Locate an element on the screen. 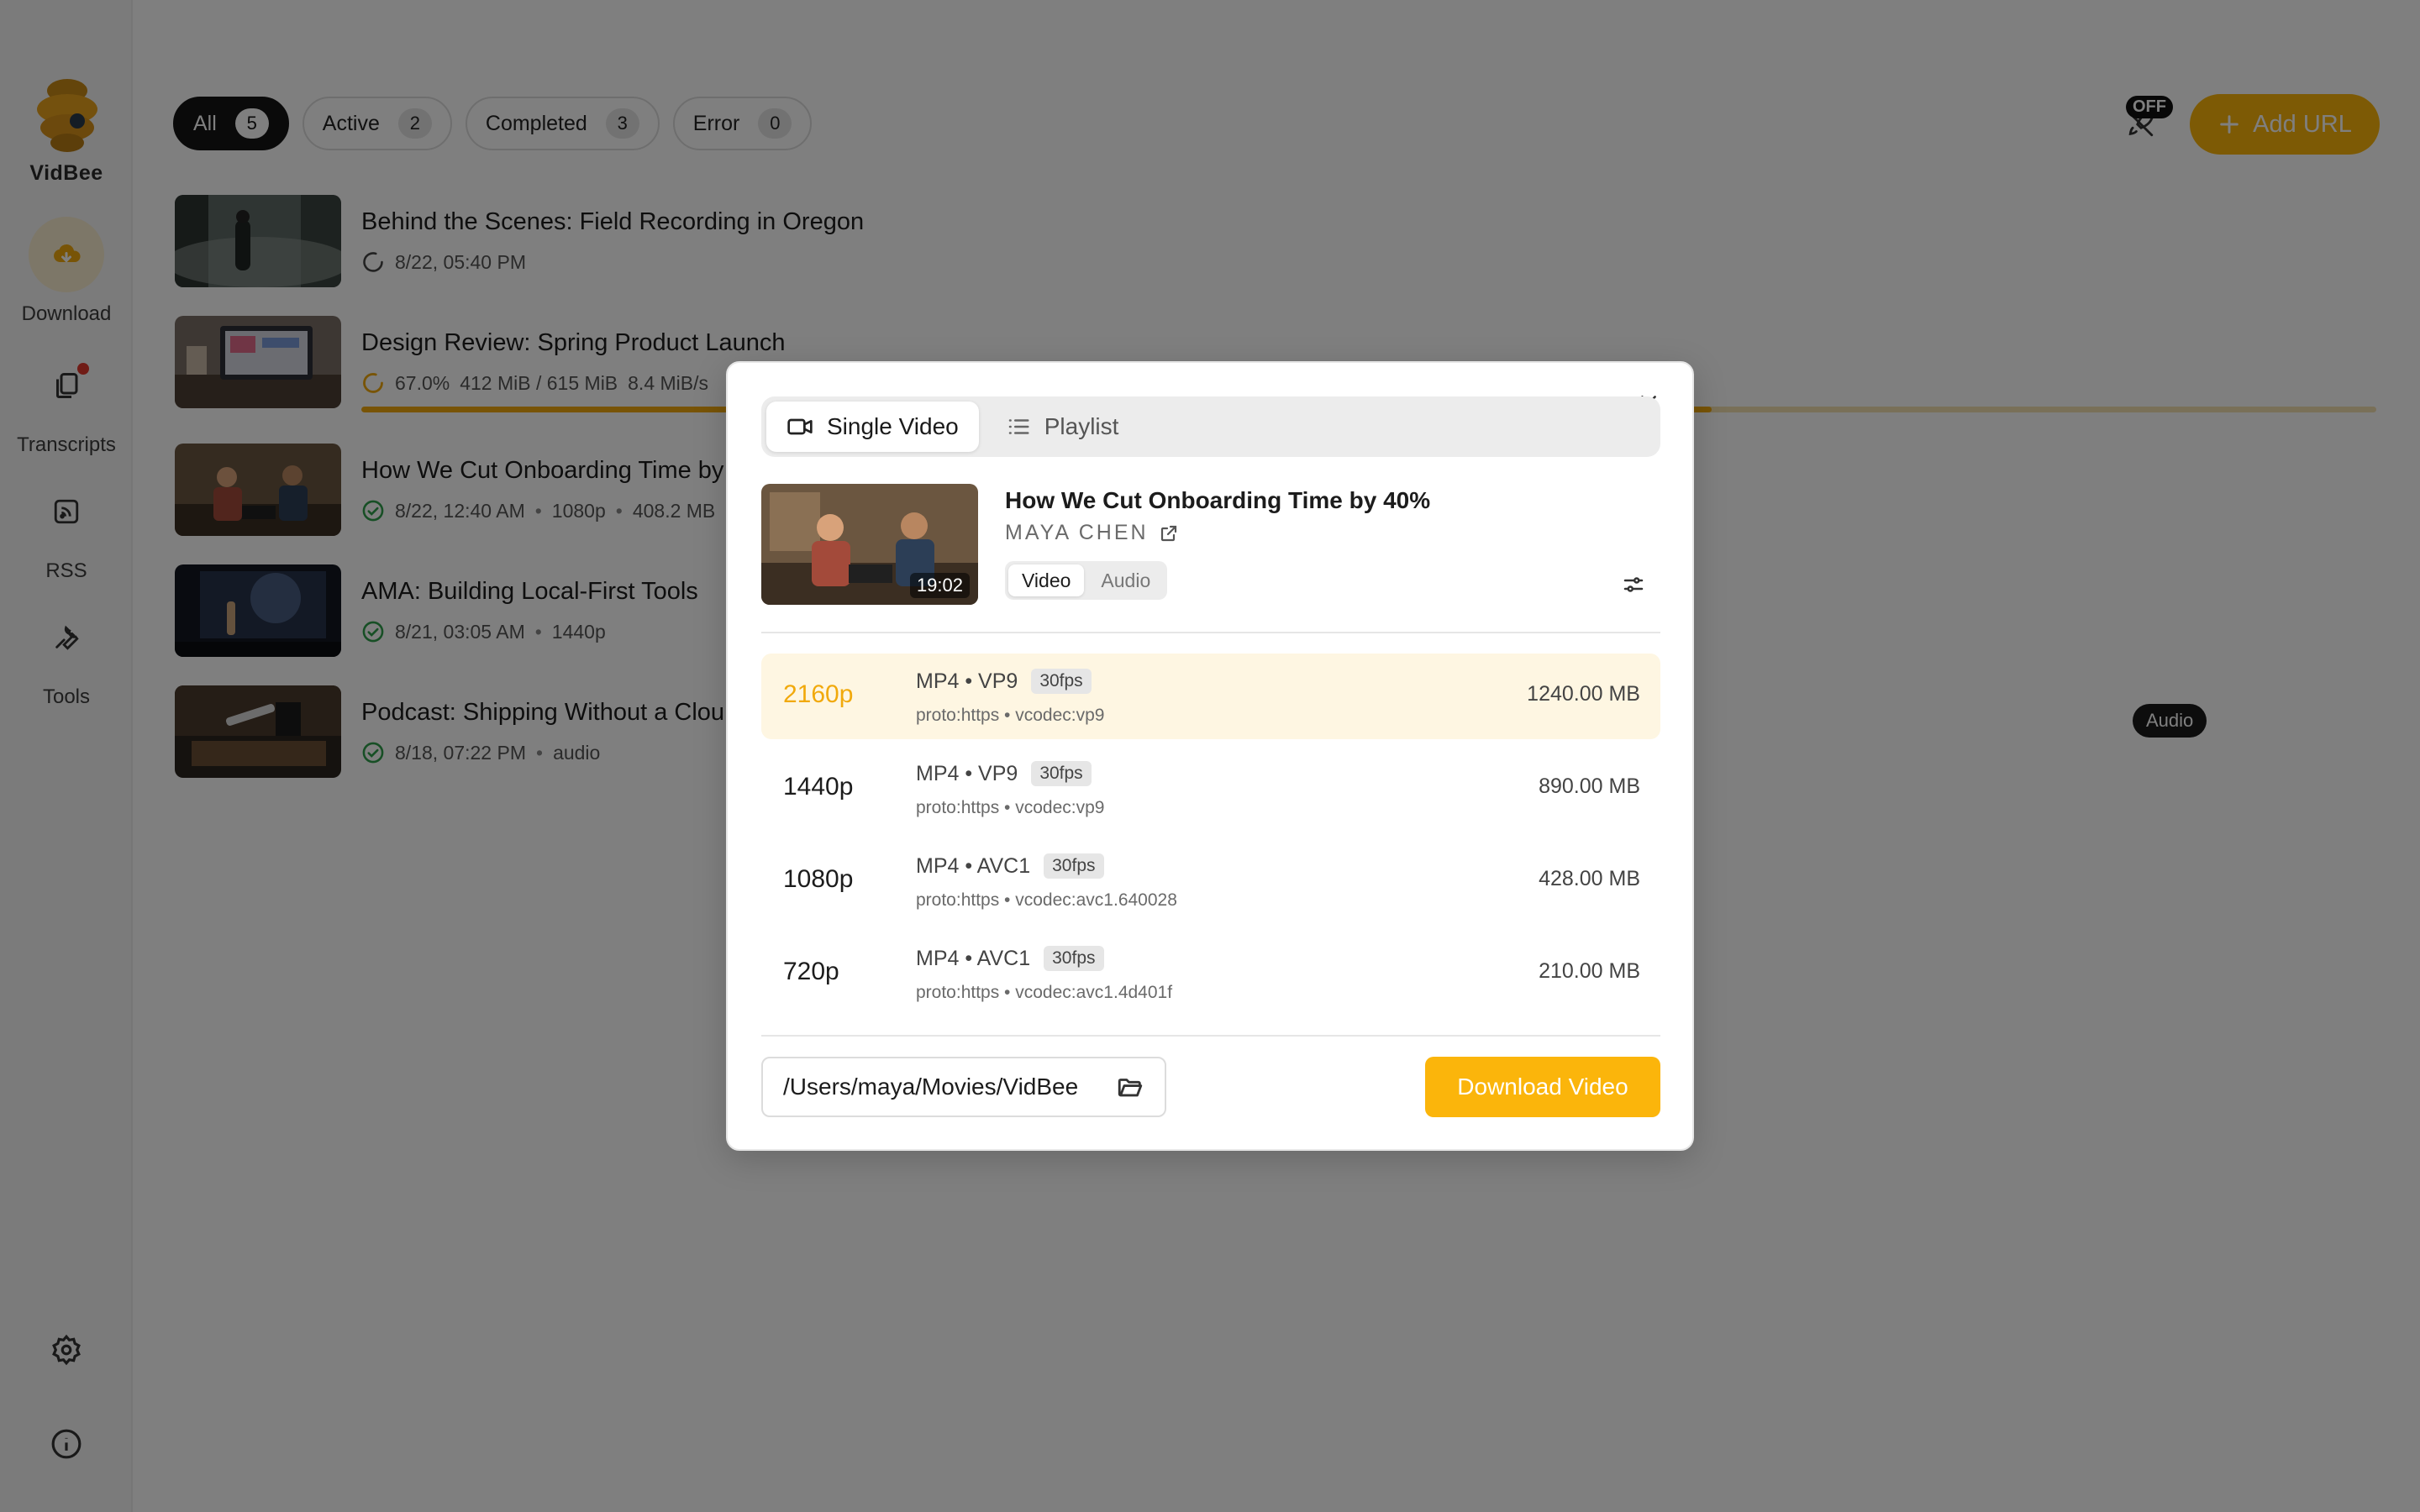 The width and height of the screenshot is (2420, 1512). mode-tabs: Single Video Playlist is located at coordinates (1210, 426).